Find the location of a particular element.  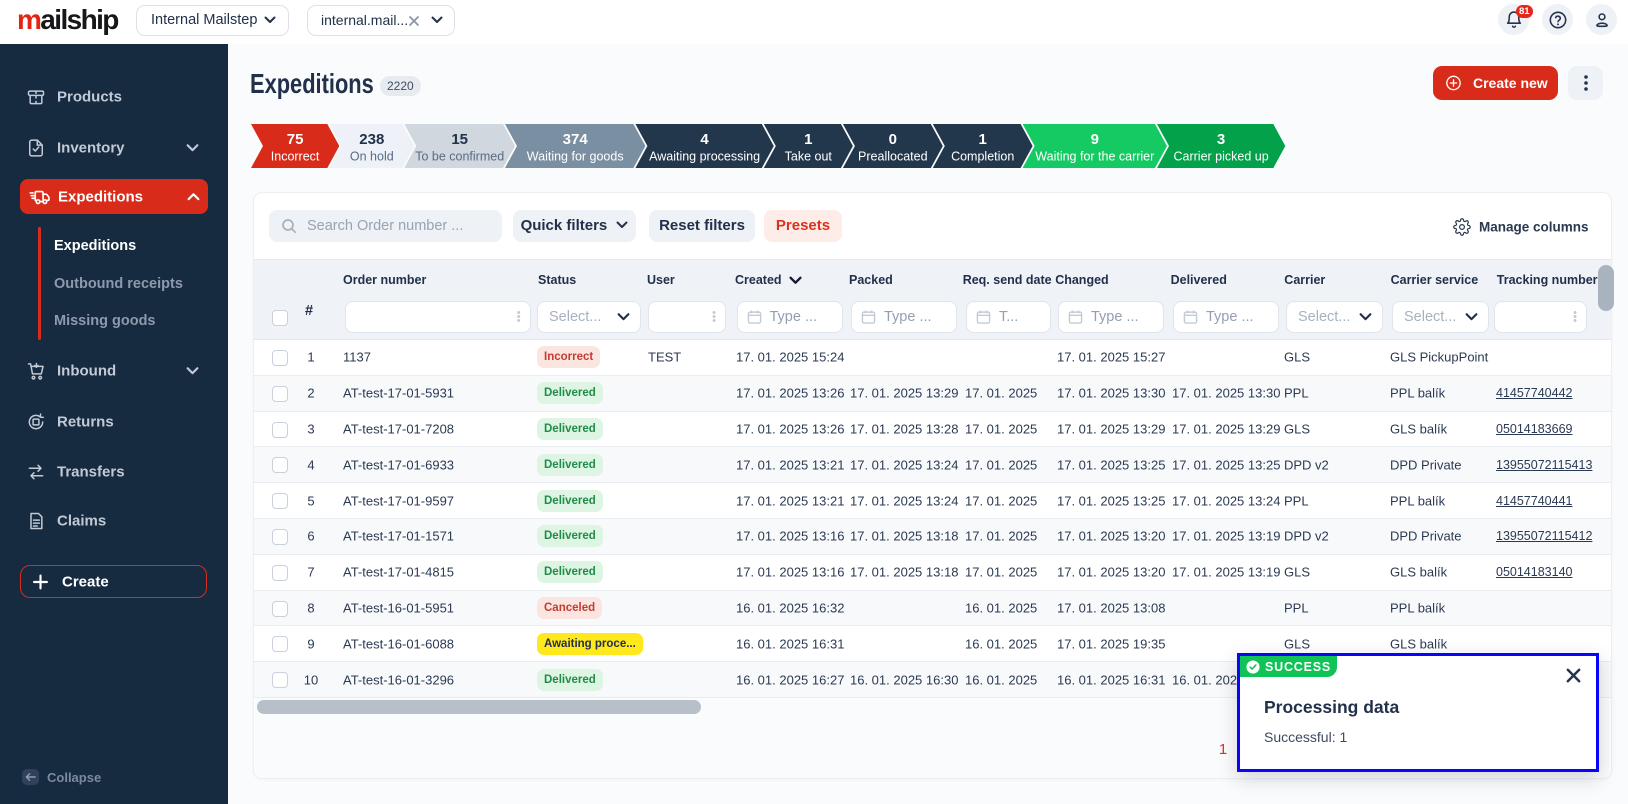

svg-text: Preallocated is located at coordinates (893, 157).